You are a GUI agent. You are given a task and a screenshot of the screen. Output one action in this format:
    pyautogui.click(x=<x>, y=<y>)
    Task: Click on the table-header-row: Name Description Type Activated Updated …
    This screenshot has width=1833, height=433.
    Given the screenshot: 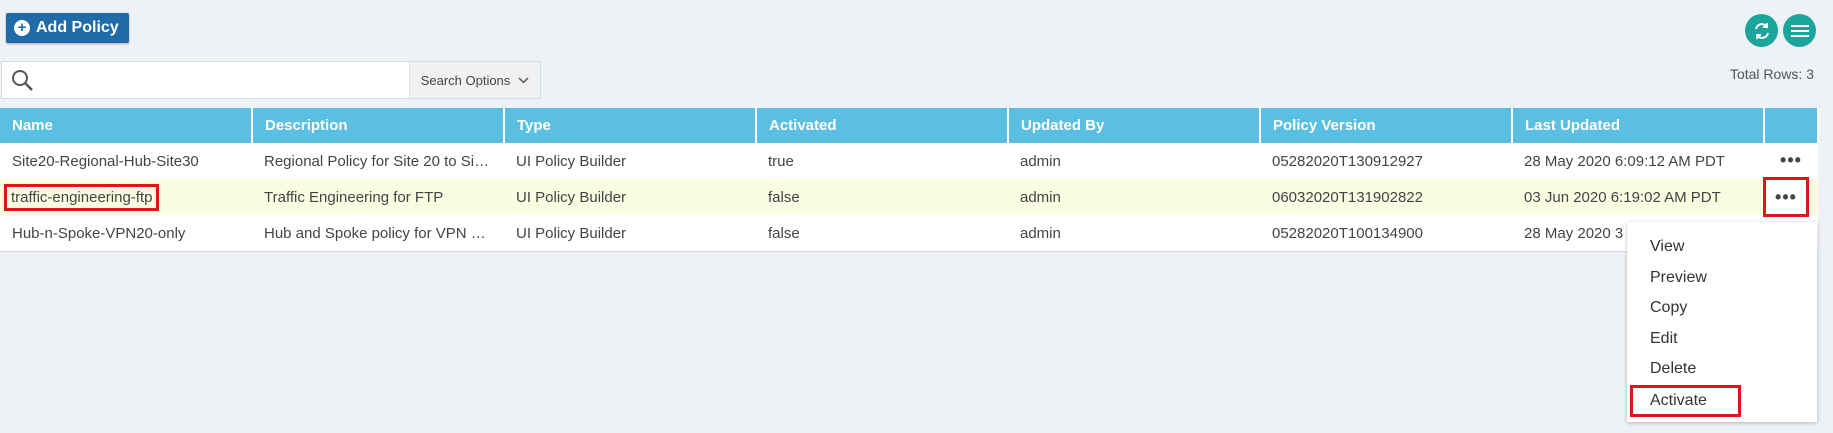 What is the action you would take?
    pyautogui.click(x=909, y=125)
    